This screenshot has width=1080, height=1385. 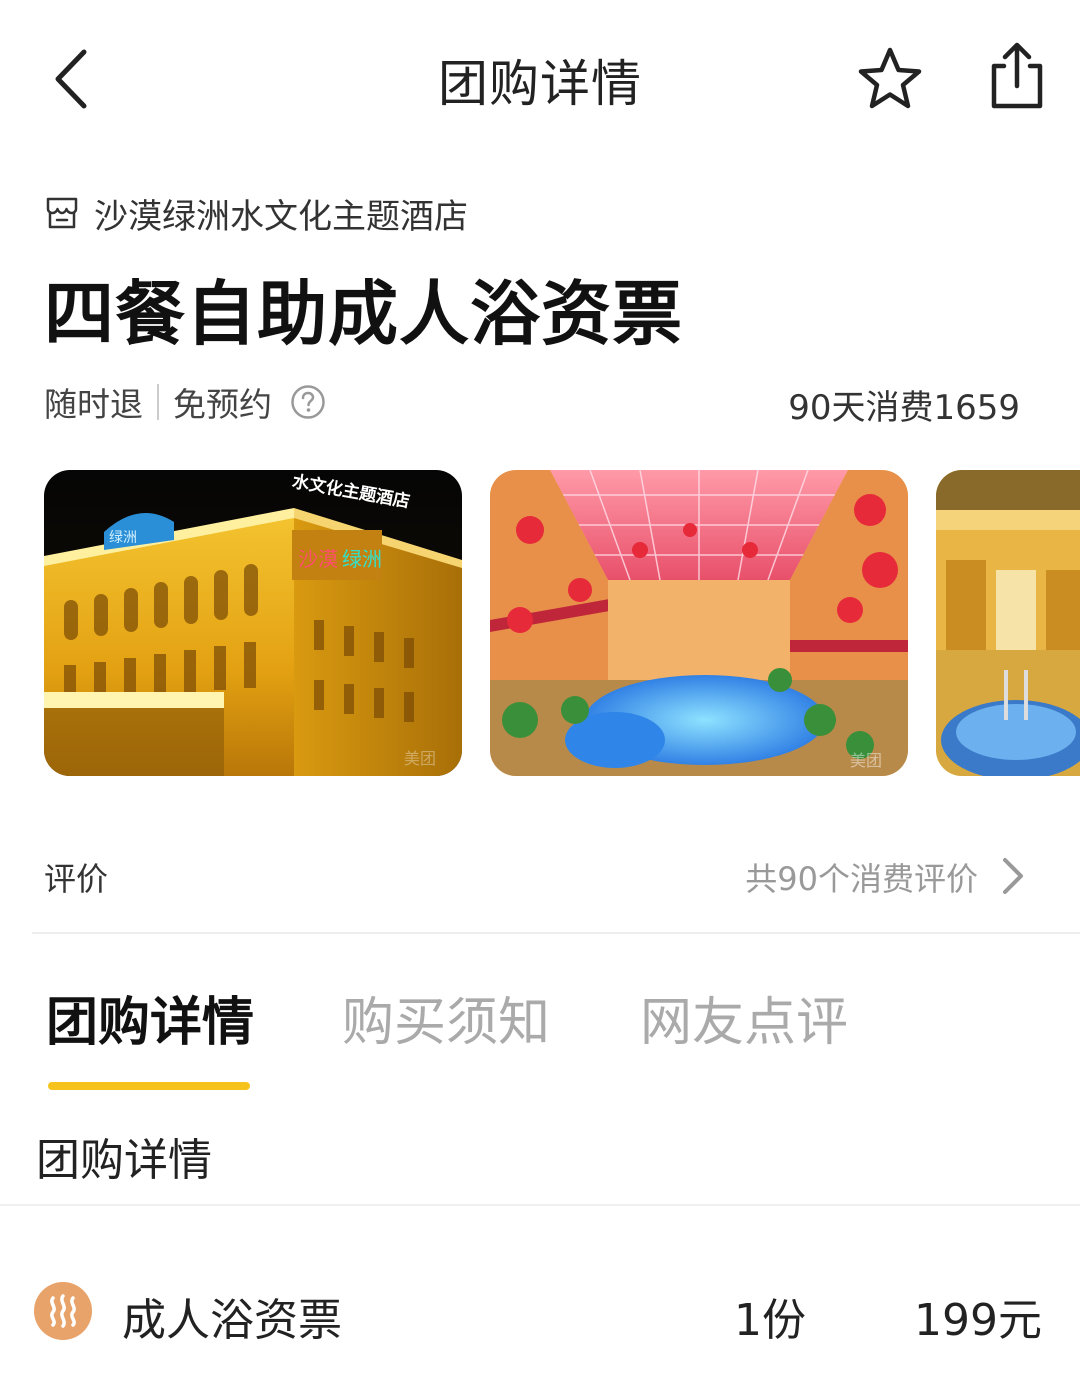 I want to click on shop-link: 沙漠绿洲水文化主题酒店, so click(x=256, y=213).